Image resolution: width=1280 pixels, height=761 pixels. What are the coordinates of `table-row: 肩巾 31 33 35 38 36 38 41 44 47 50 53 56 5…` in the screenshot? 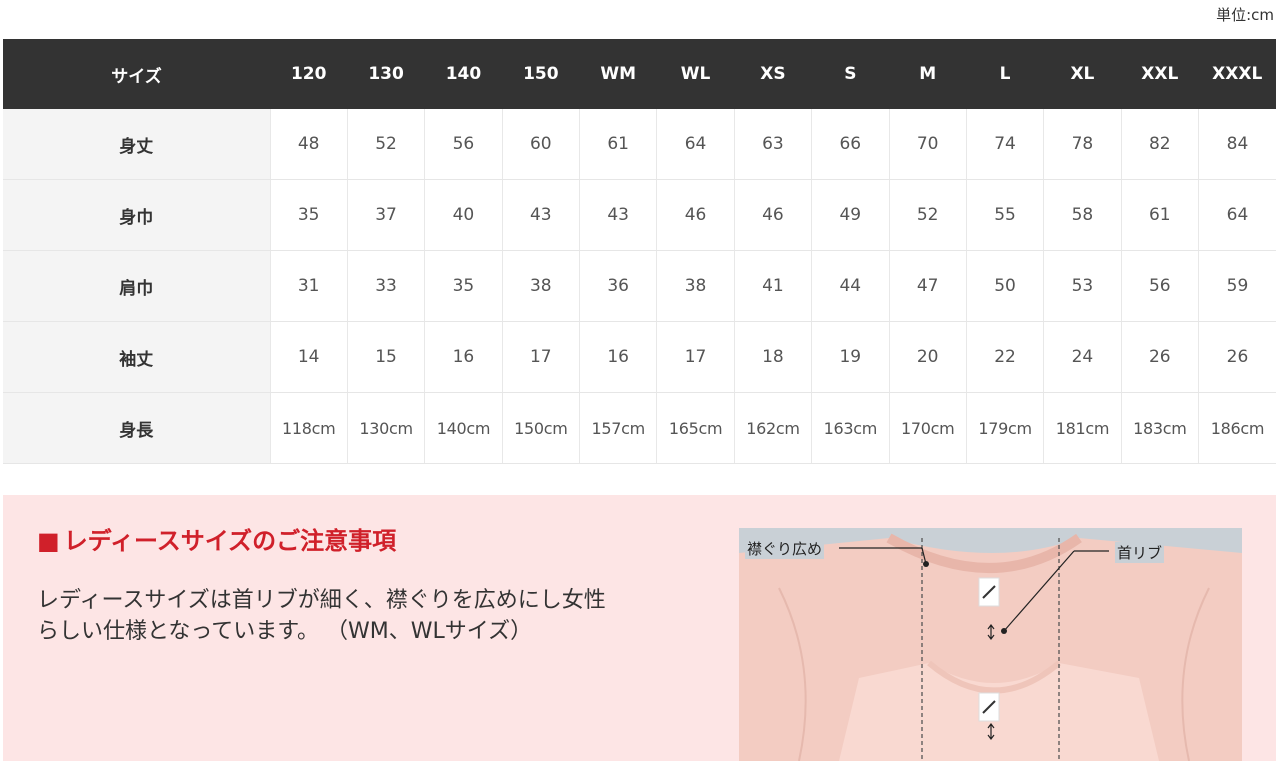 It's located at (639, 286).